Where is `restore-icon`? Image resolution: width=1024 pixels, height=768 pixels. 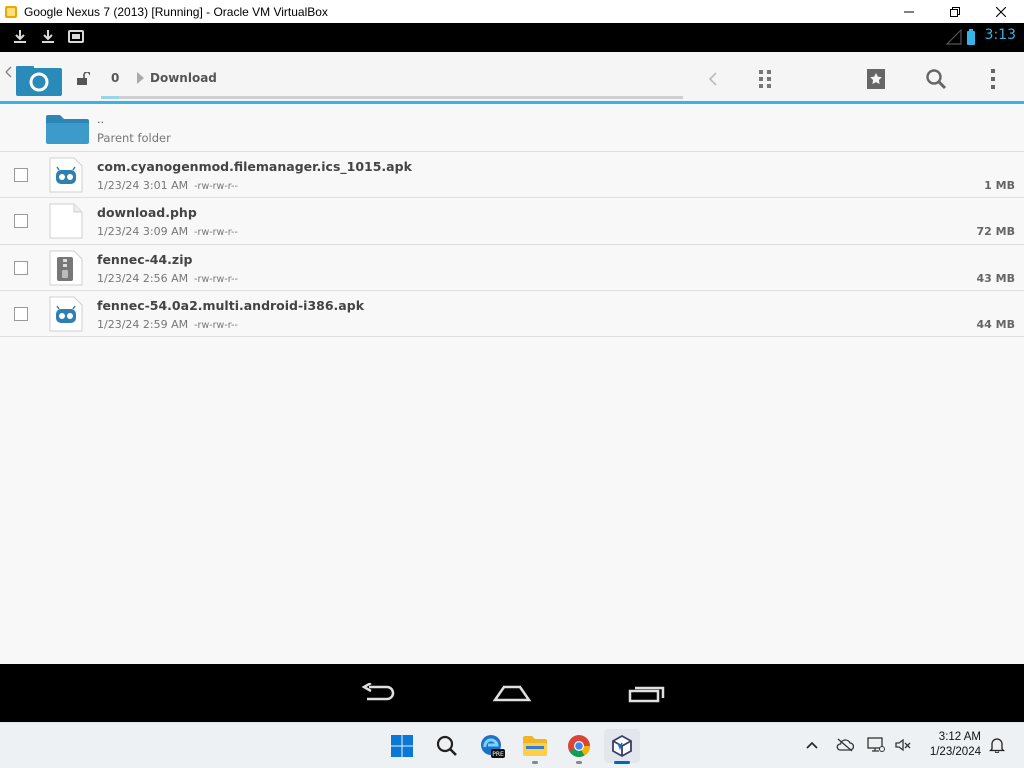
restore-icon is located at coordinates (955, 11).